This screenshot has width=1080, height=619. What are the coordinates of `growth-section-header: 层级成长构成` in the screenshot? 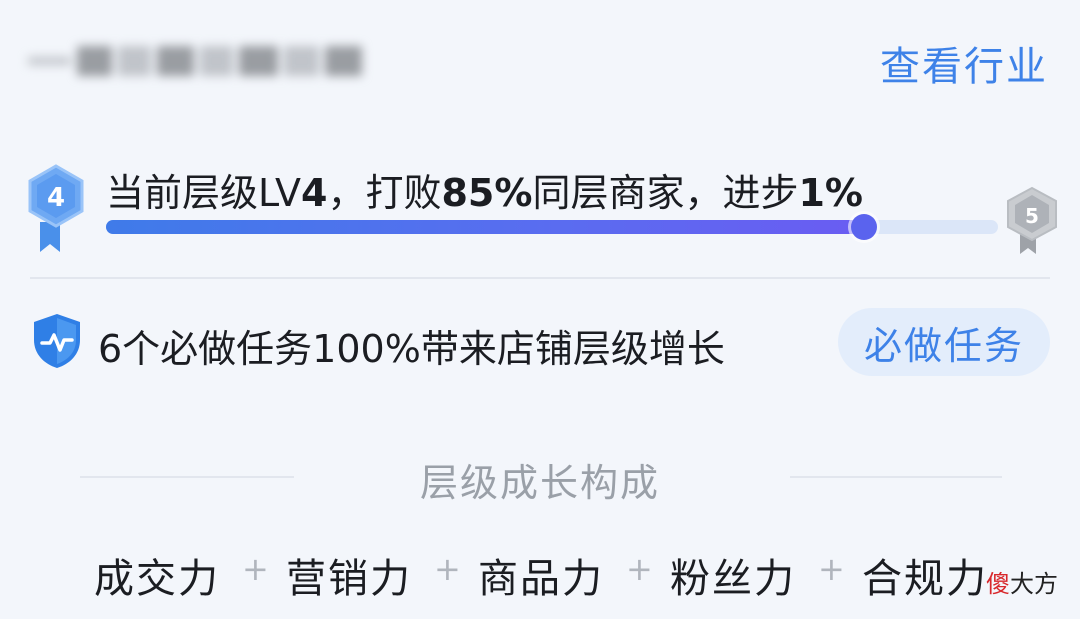 It's located at (540, 476).